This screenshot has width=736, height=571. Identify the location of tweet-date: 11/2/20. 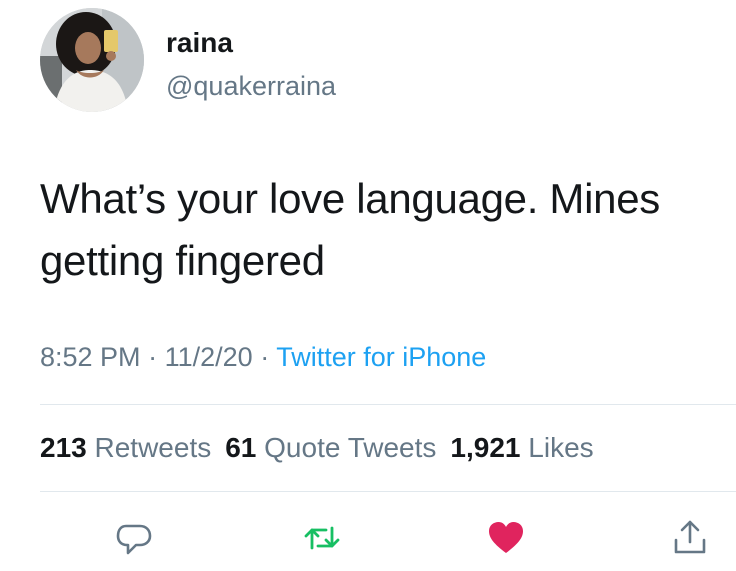
(209, 357).